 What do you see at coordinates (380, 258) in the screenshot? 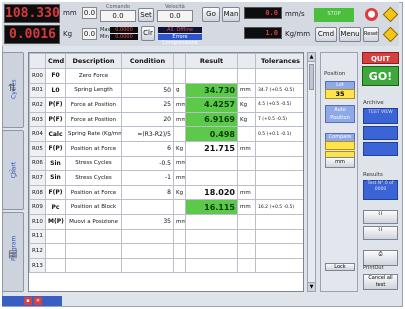
I see `printer-icon: ⎙` at bounding box center [380, 258].